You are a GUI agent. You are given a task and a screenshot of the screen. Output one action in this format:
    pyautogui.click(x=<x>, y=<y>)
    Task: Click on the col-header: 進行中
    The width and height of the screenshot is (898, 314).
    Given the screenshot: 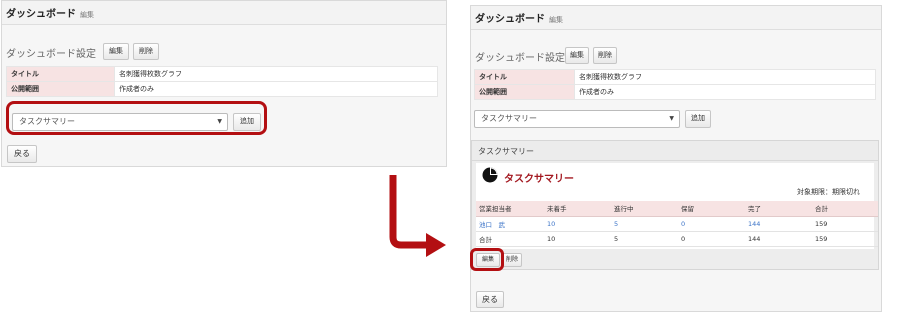 What is the action you would take?
    pyautogui.click(x=644, y=209)
    